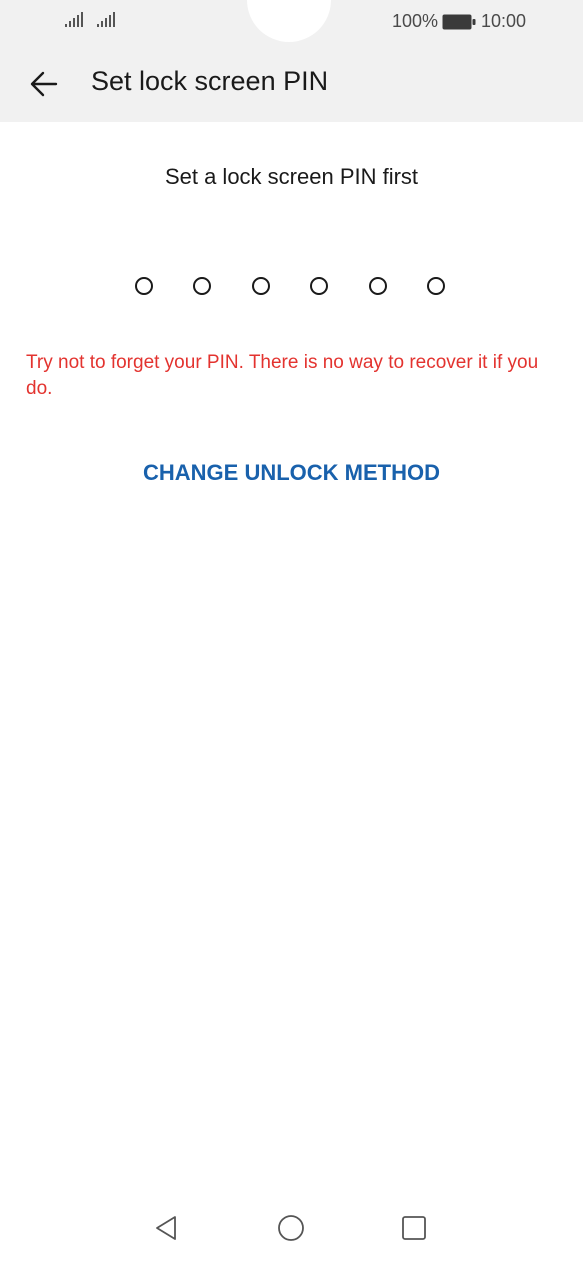 This screenshot has width=583, height=1264. I want to click on nav-recents-button, so click(414, 1228).